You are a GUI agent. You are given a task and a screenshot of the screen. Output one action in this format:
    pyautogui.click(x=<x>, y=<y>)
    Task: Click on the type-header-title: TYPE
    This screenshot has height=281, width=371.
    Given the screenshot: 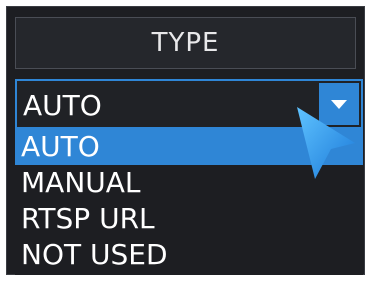 What is the action you would take?
    pyautogui.click(x=185, y=43)
    